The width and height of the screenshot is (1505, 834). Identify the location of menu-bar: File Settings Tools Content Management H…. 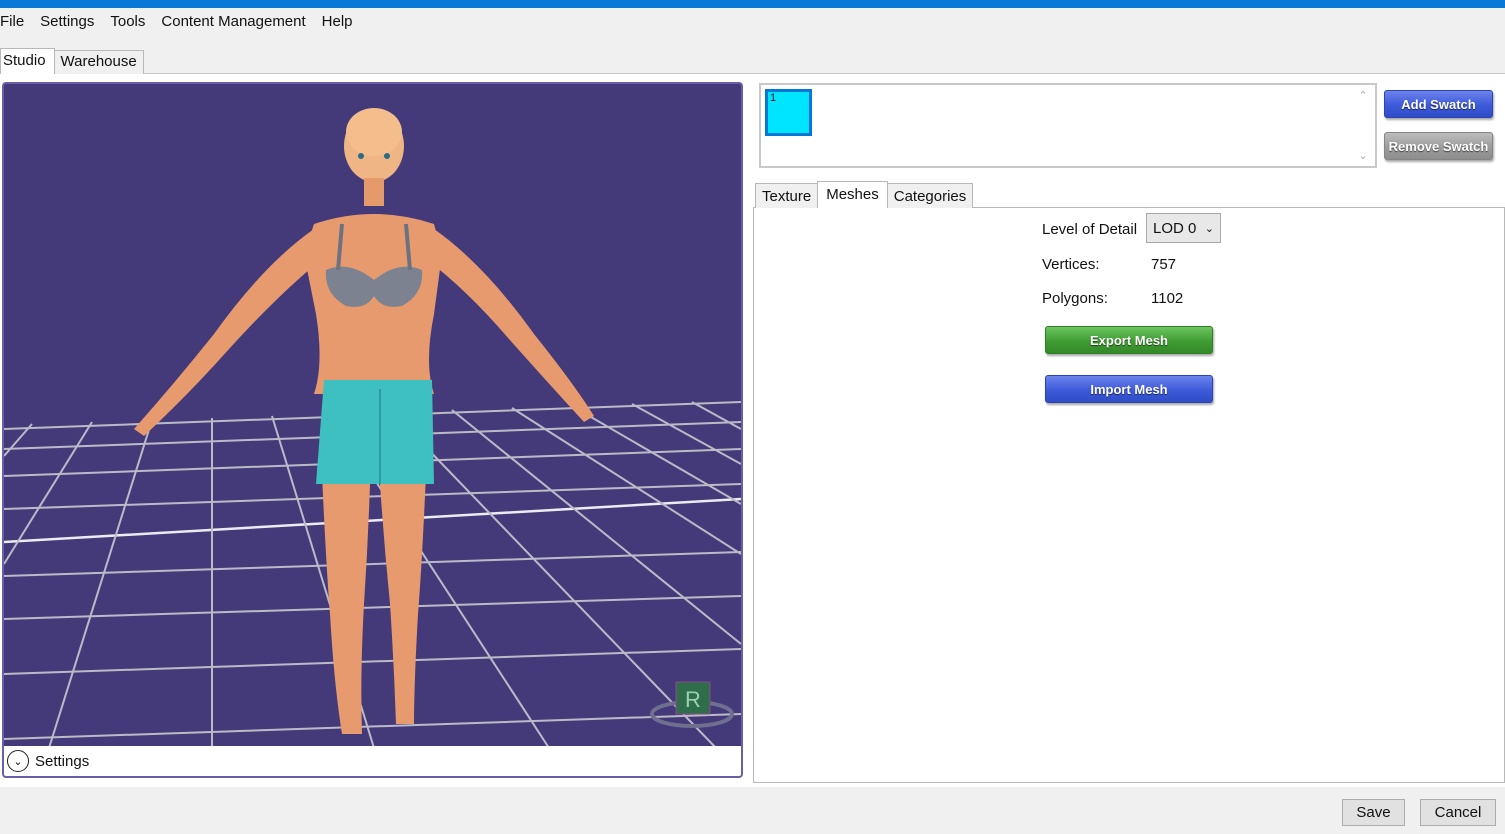
(752, 22).